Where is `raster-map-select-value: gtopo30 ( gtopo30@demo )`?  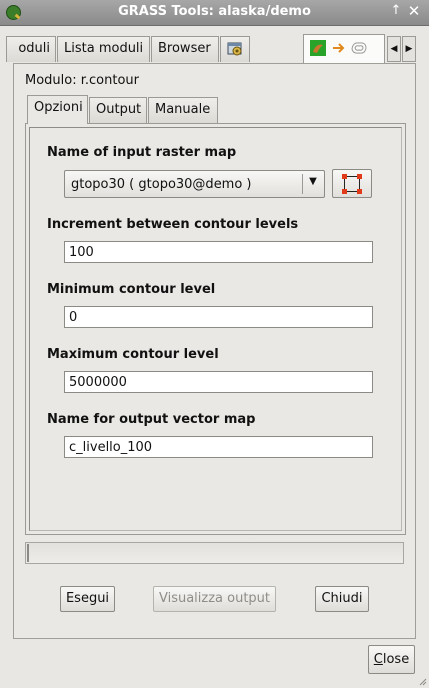
raster-map-select-value: gtopo30 ( gtopo30@demo ) is located at coordinates (161, 184).